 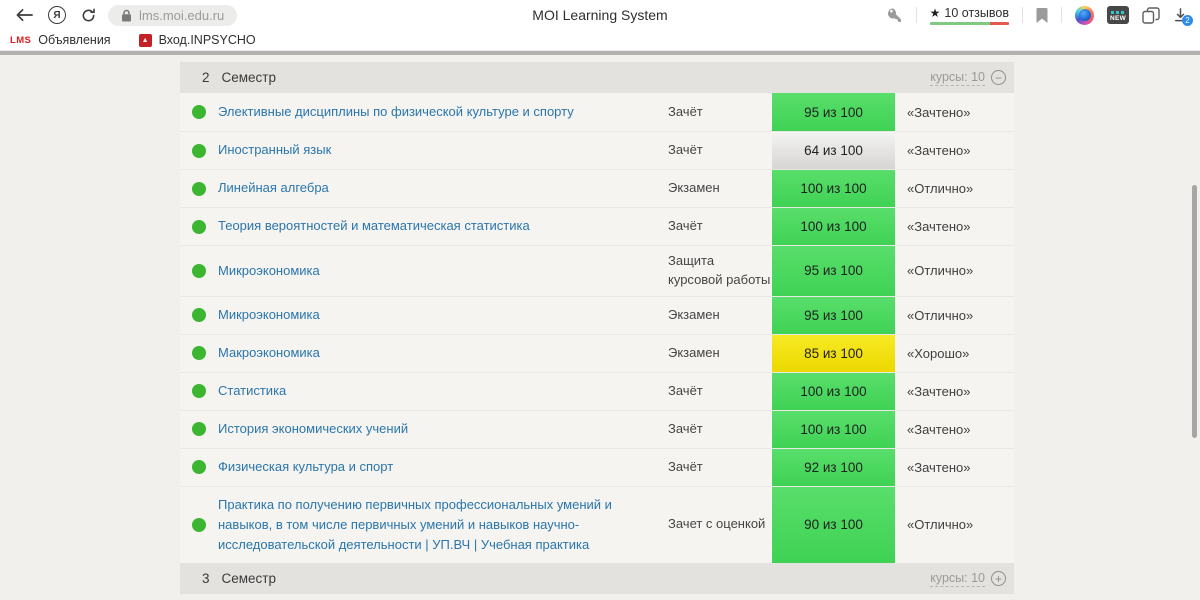 What do you see at coordinates (88, 15) in the screenshot?
I see `refresh-button` at bounding box center [88, 15].